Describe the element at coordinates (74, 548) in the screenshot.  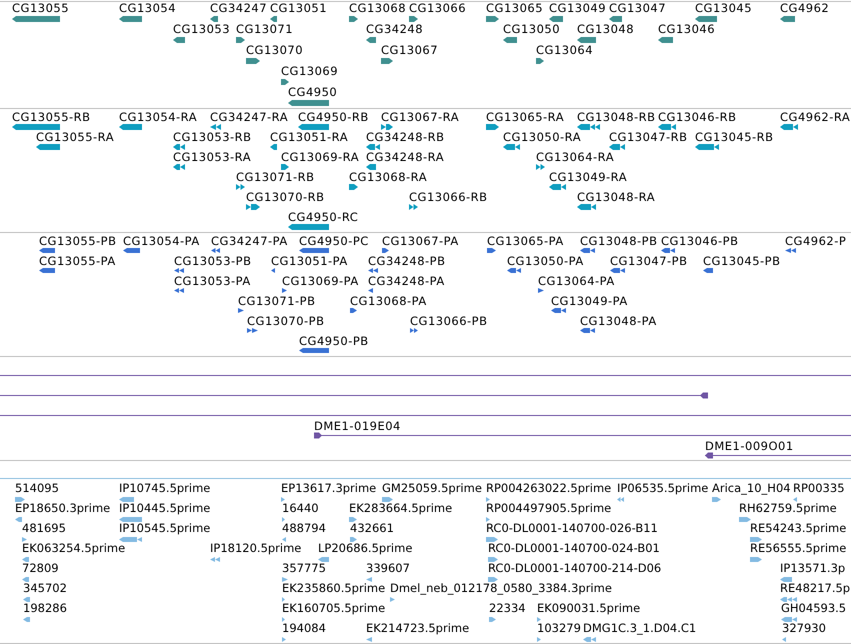
I see `est-label: EK063254.5prime` at that location.